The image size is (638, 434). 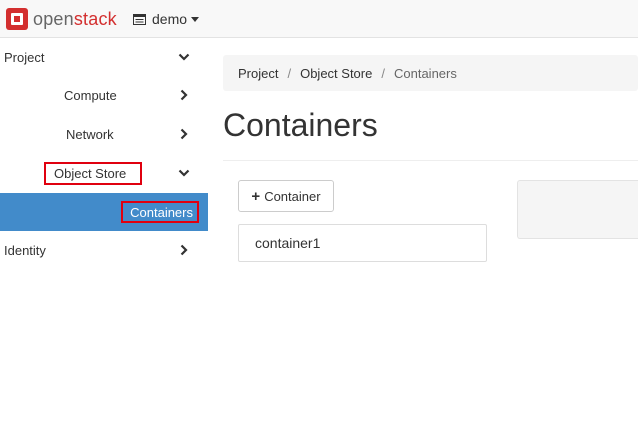 I want to click on plus-icon: +, so click(x=256, y=196).